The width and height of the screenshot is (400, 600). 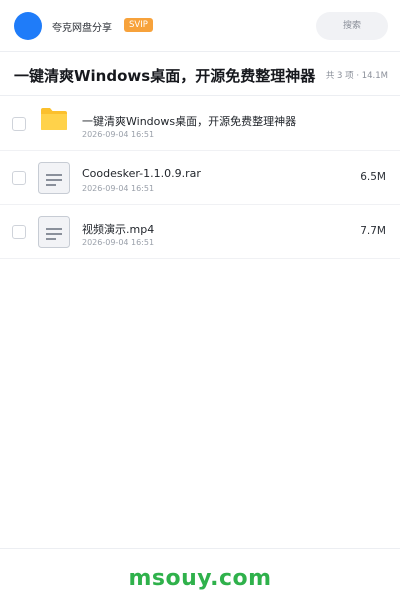 I want to click on file-name: 一键清爽Windows桌面，开源免费整理神器, so click(x=189, y=121).